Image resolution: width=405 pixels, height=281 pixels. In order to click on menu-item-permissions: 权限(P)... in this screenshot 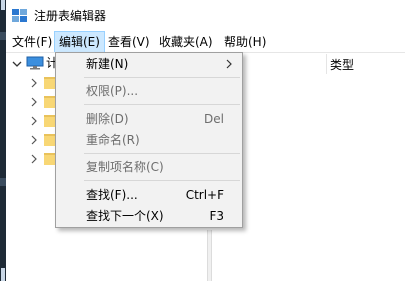, I will do `click(149, 91)`.